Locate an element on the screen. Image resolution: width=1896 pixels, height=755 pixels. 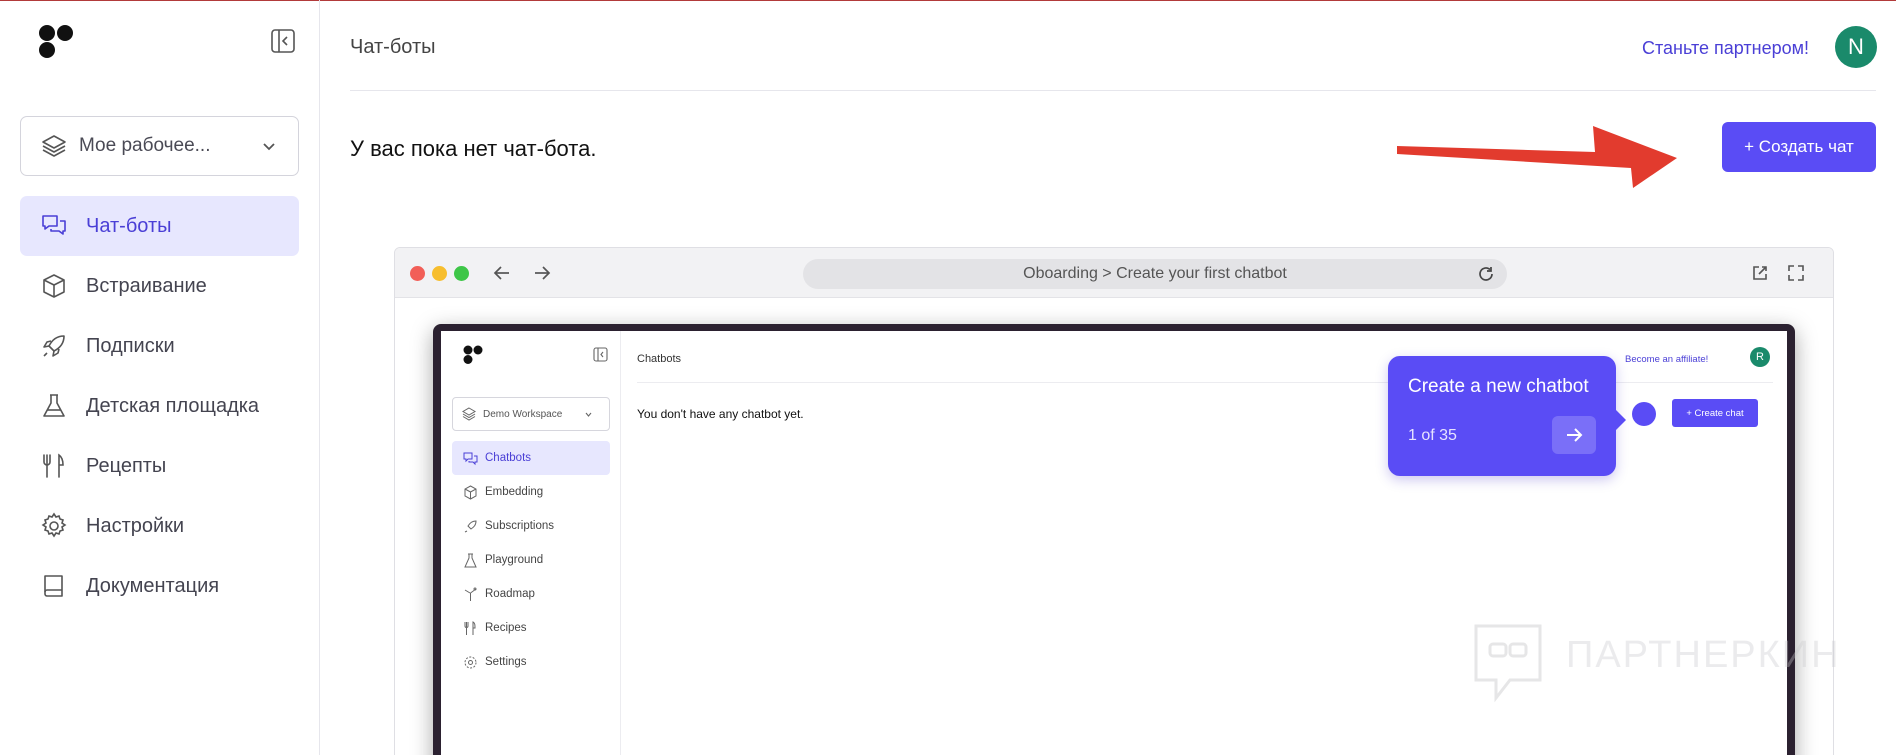
onboarding-tooltip: Create a new chatbot 1 of 35 is located at coordinates (1507, 416).